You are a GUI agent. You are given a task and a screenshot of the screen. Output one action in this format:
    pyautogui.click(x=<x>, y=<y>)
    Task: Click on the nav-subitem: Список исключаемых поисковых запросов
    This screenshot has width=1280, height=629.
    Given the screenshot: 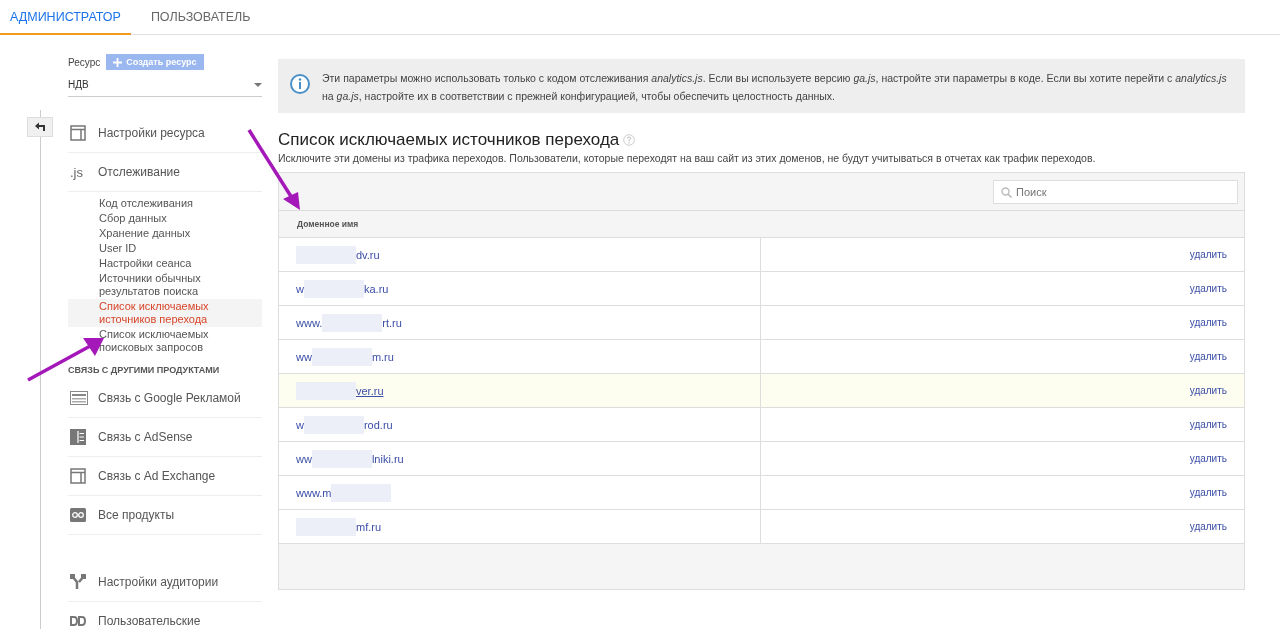 What is the action you would take?
    pyautogui.click(x=165, y=341)
    